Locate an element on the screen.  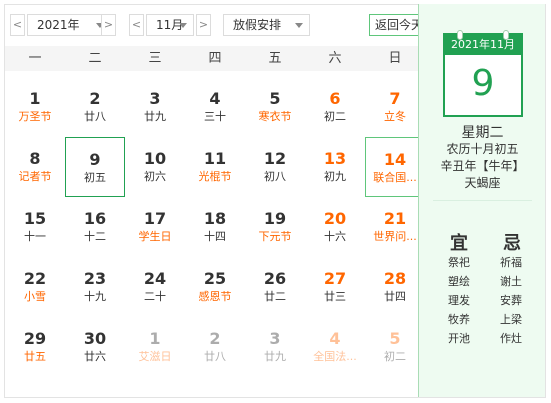
day-number: 27 is located at coordinates (335, 278).